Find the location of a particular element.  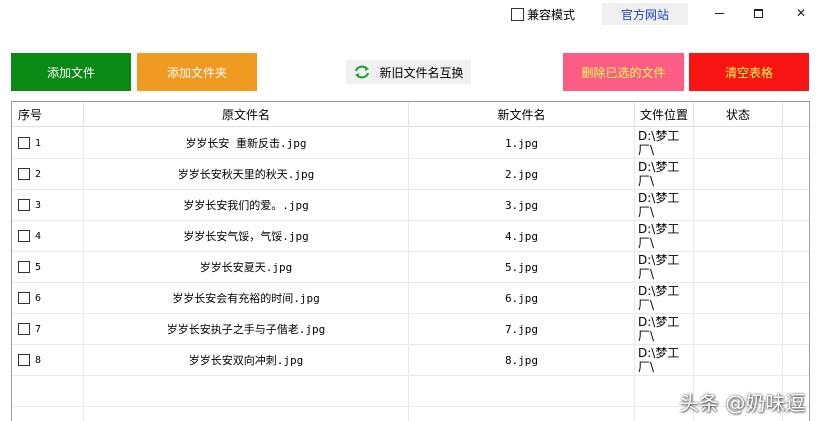

minimize-button is located at coordinates (719, 13).